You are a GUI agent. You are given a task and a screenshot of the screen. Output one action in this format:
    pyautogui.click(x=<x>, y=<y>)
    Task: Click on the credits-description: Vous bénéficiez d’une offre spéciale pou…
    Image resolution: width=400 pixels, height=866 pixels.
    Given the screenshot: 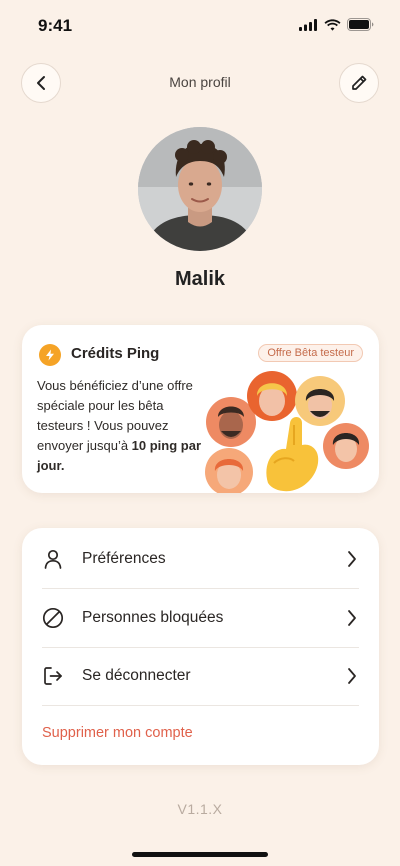 What is the action you would take?
    pyautogui.click(x=122, y=426)
    